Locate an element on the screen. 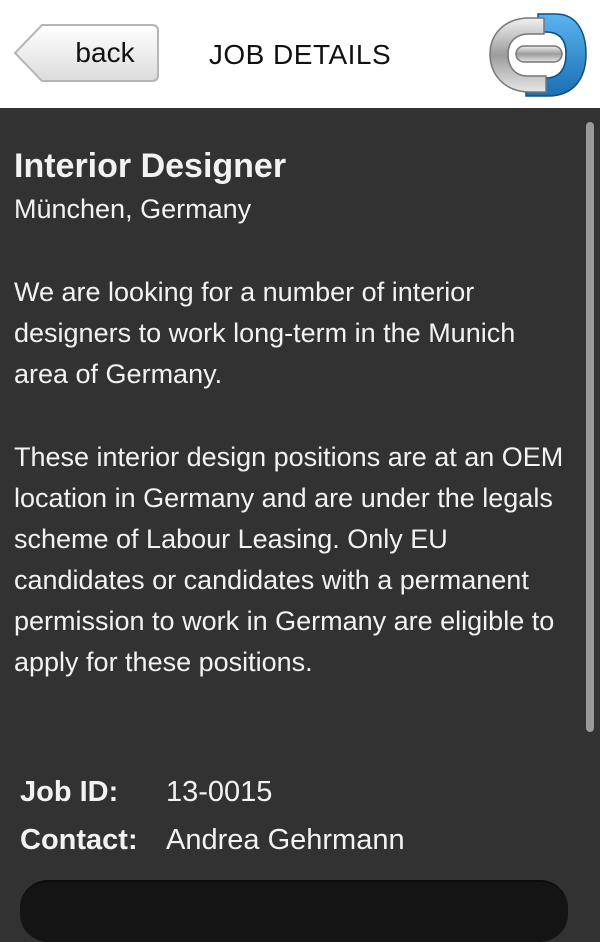 The height and width of the screenshot is (942, 600). job-location: München, Germany is located at coordinates (133, 209).